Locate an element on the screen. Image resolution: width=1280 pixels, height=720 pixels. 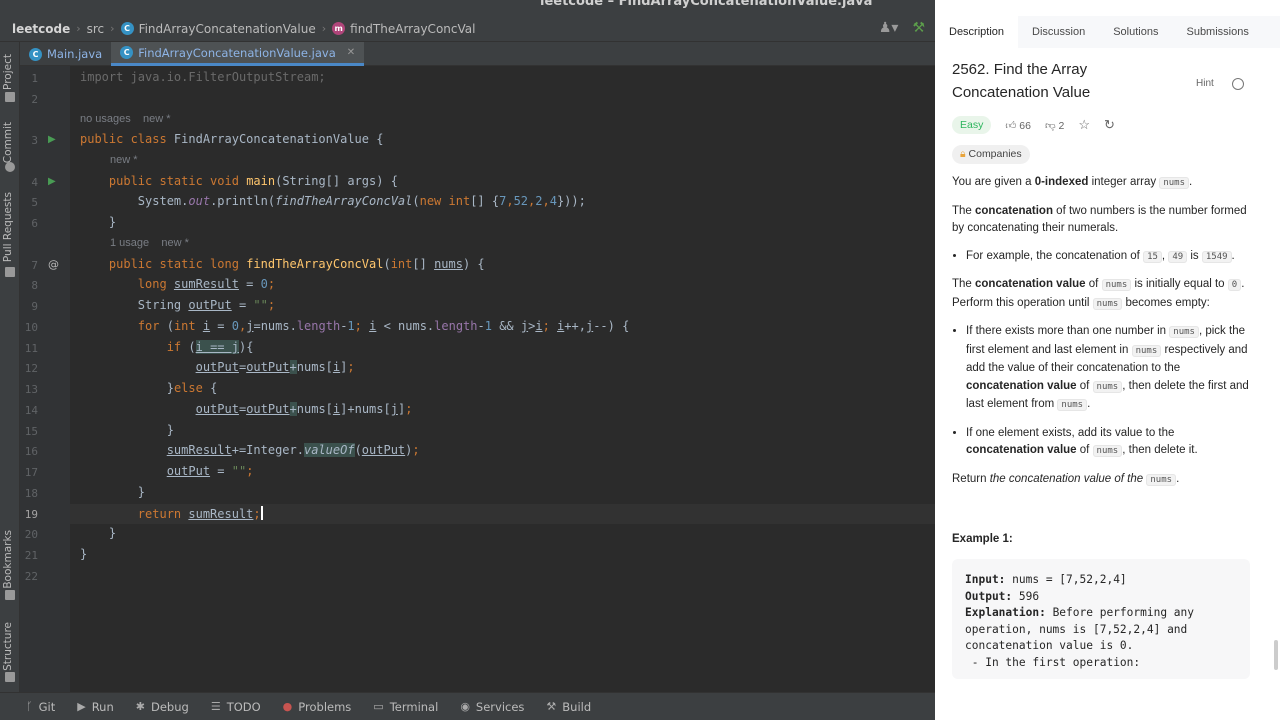
text: You are given a is located at coordinates (993, 182).